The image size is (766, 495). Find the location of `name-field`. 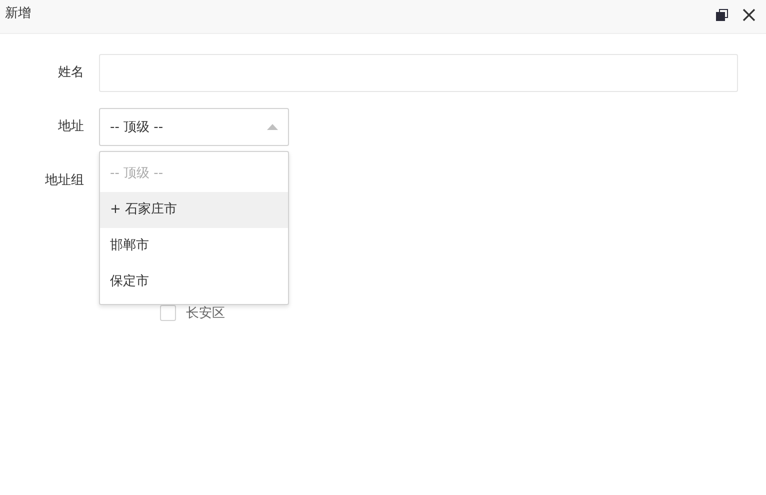

name-field is located at coordinates (418, 73).